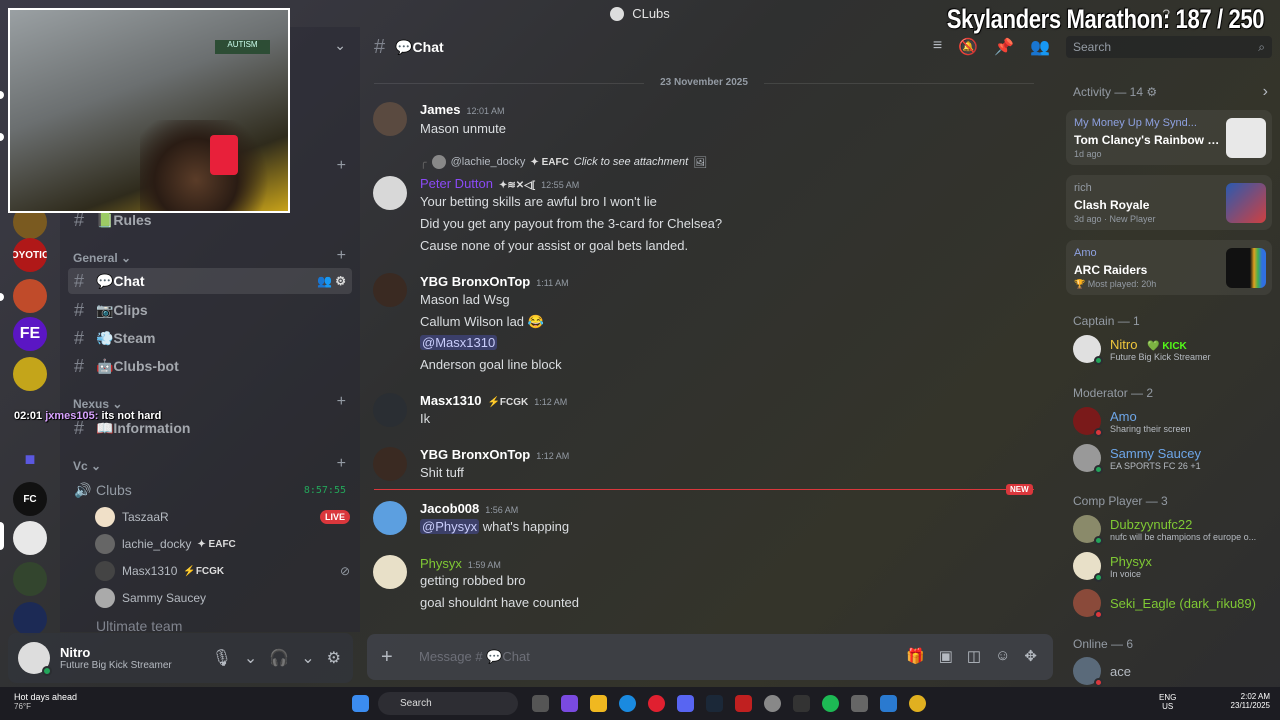  I want to click on gift-icon: 🎁, so click(915, 656).